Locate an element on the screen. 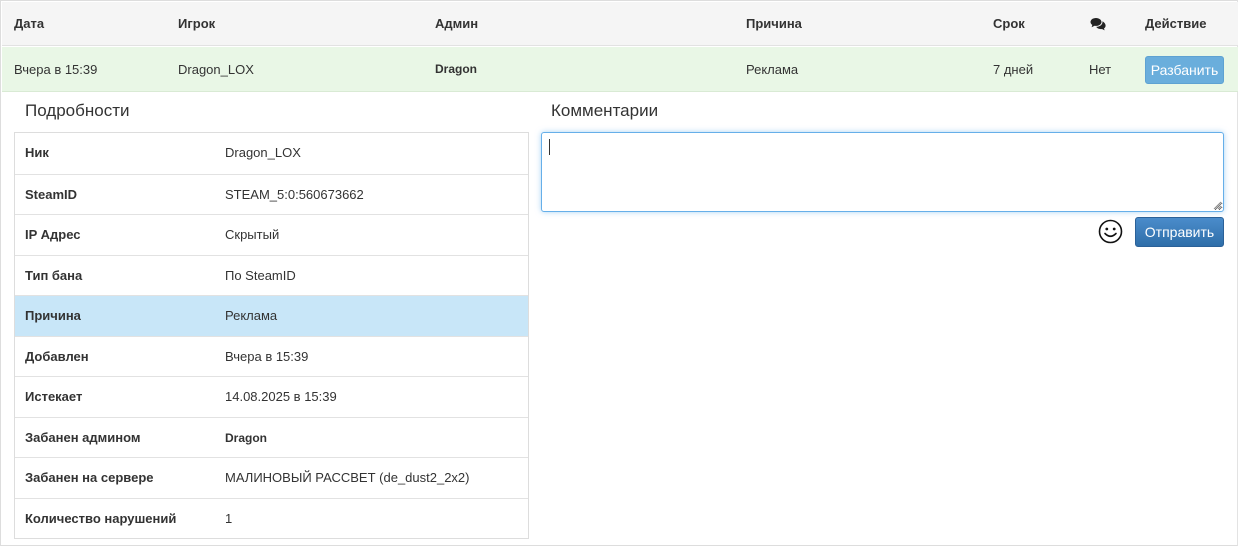  cell-player: Dragon_LOX is located at coordinates (216, 69).